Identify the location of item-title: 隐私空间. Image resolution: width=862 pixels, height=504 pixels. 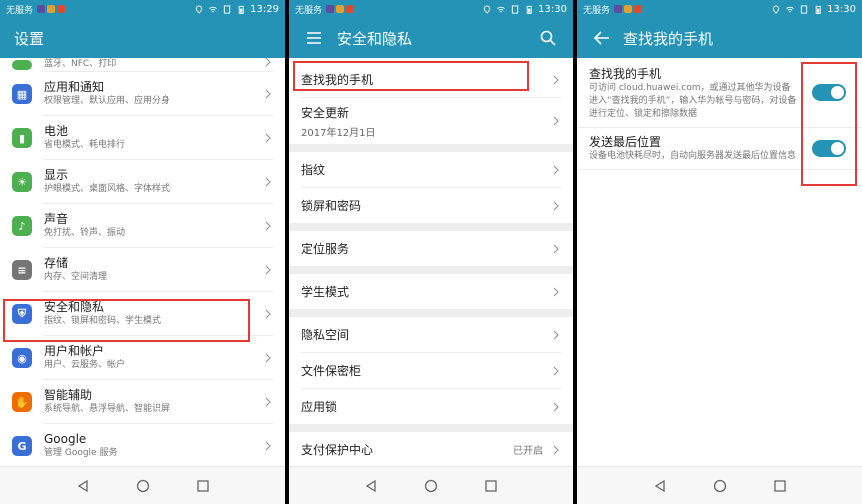
(325, 335).